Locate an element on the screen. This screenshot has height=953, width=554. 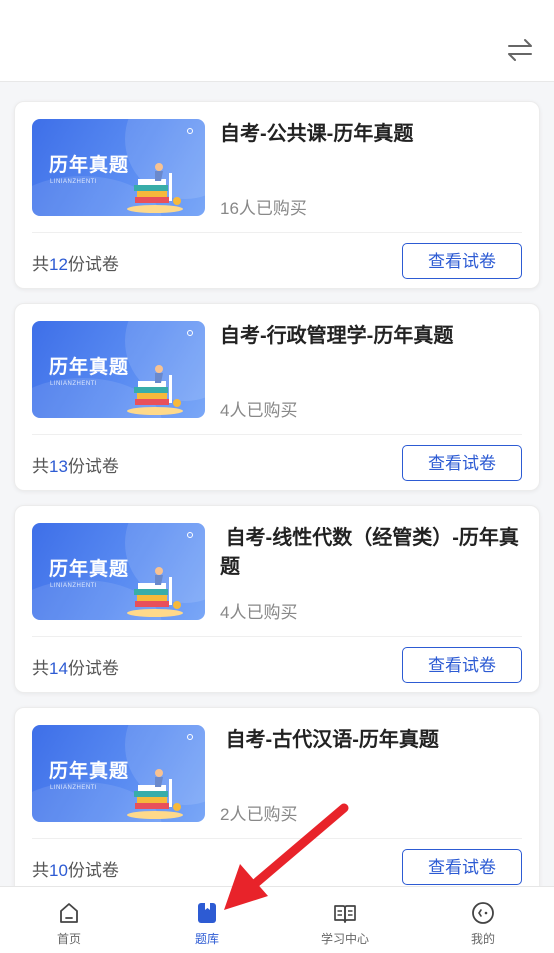
profile-face-icon is located at coordinates (483, 913).